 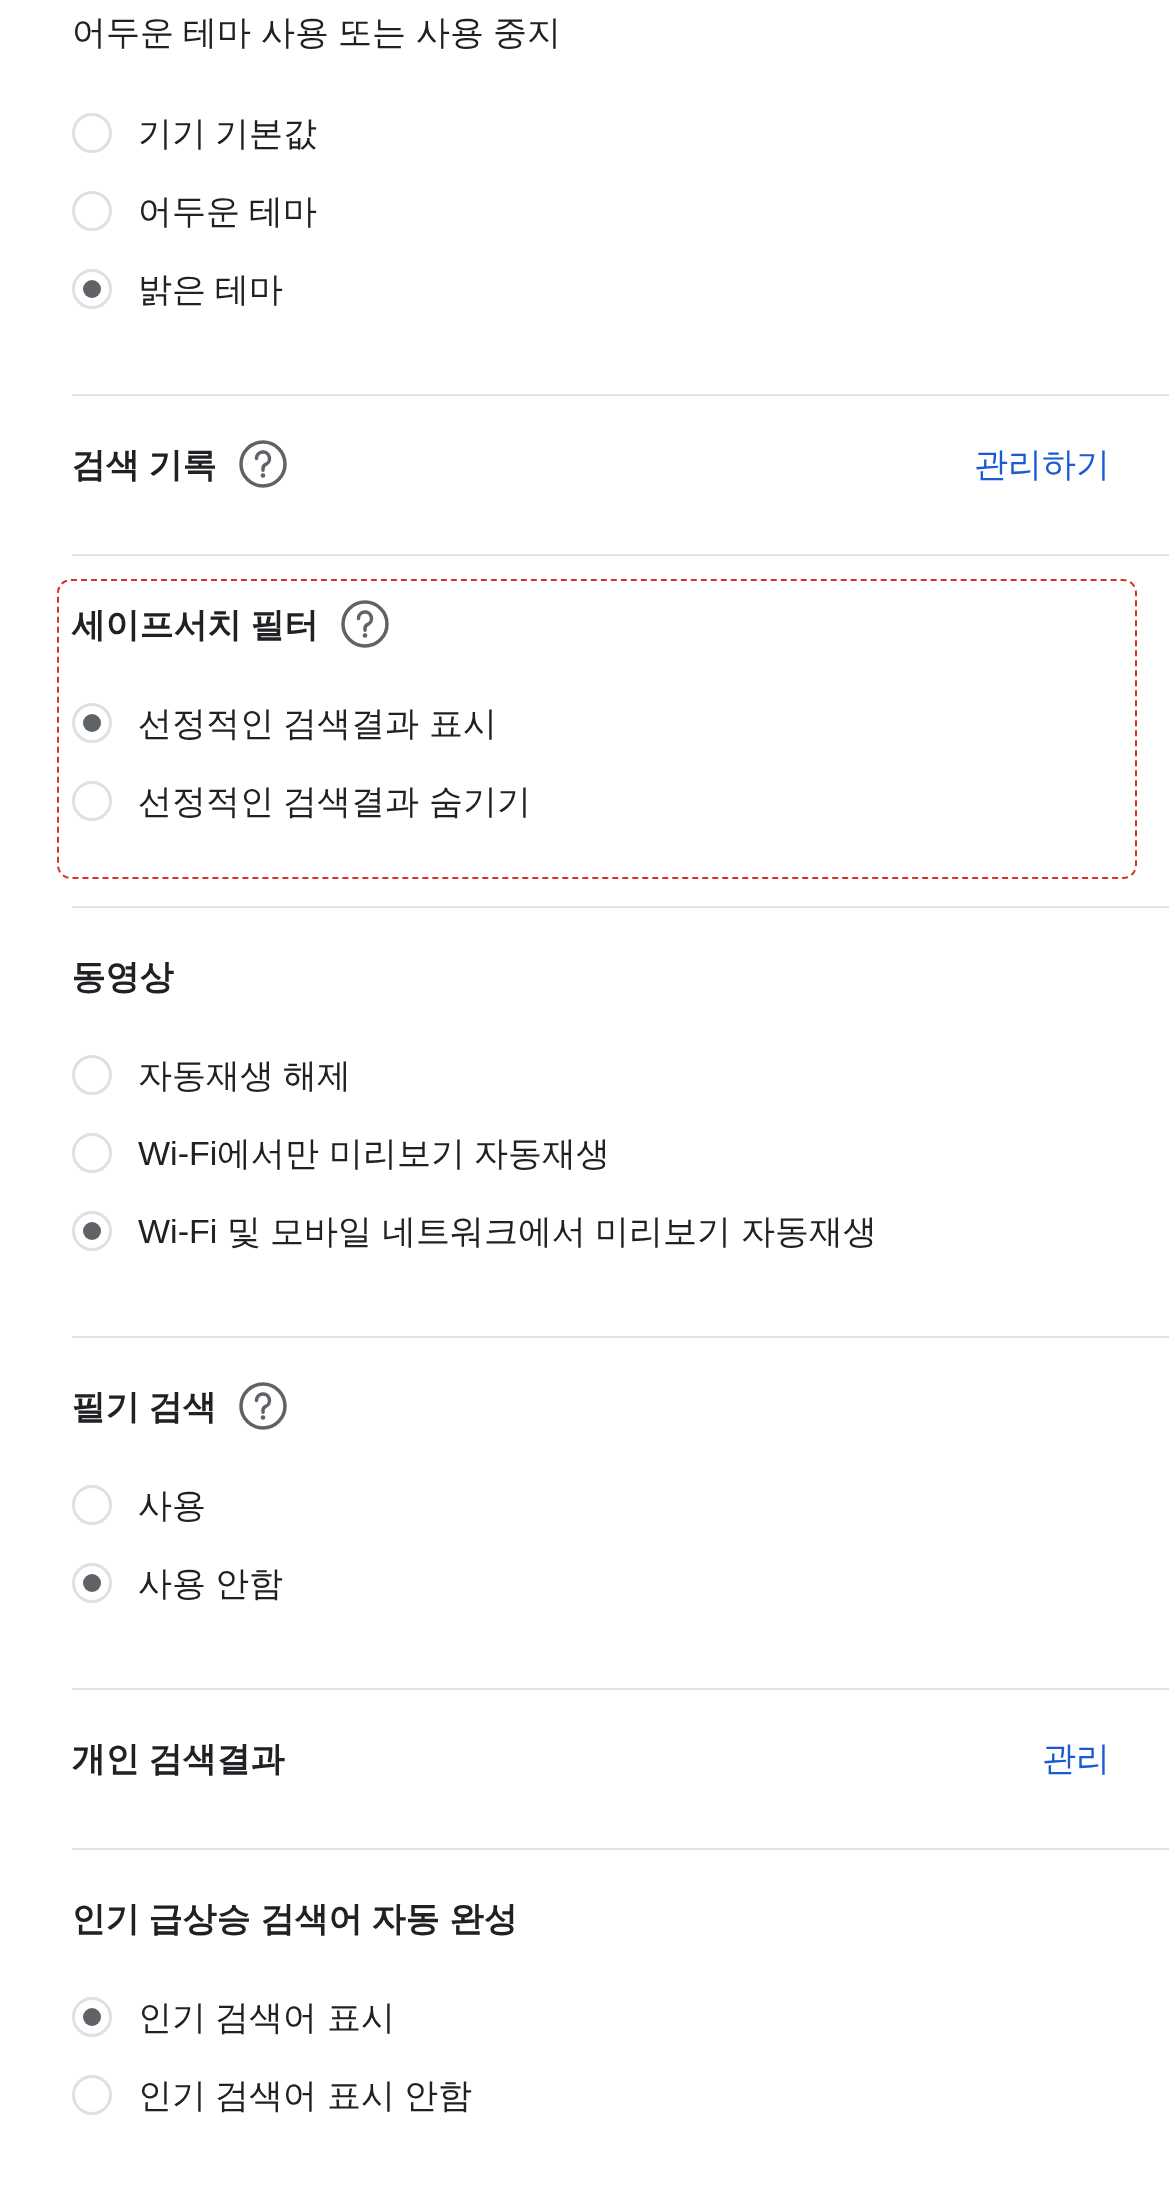 What do you see at coordinates (1076, 1758) in the screenshot?
I see `manage-link: 관리` at bounding box center [1076, 1758].